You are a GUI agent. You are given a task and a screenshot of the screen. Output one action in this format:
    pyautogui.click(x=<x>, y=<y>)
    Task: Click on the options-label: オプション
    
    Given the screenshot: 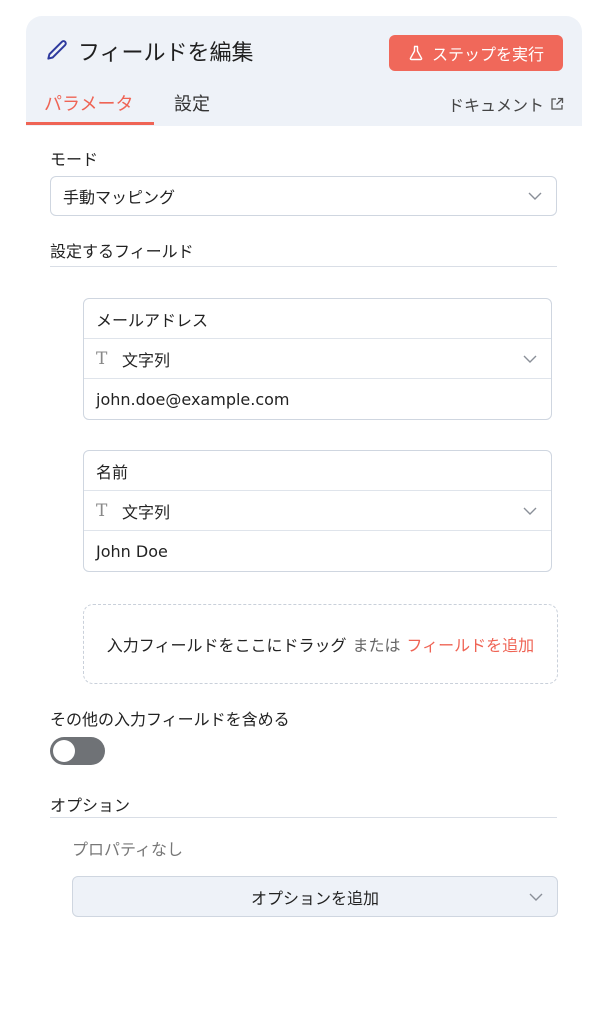 What is the action you would take?
    pyautogui.click(x=90, y=805)
    